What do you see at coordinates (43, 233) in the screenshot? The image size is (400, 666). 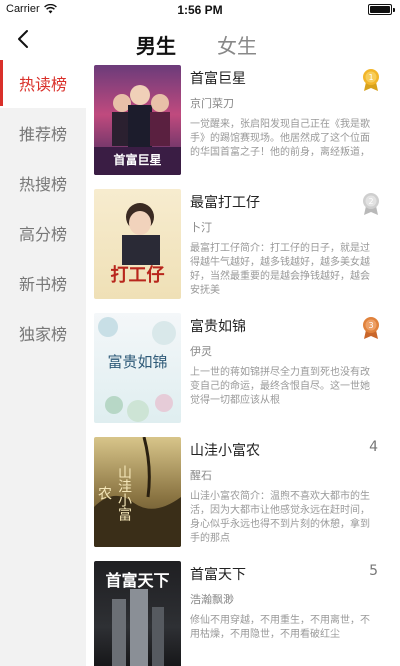 I see `sidebar-item-high-score: 高分榜` at bounding box center [43, 233].